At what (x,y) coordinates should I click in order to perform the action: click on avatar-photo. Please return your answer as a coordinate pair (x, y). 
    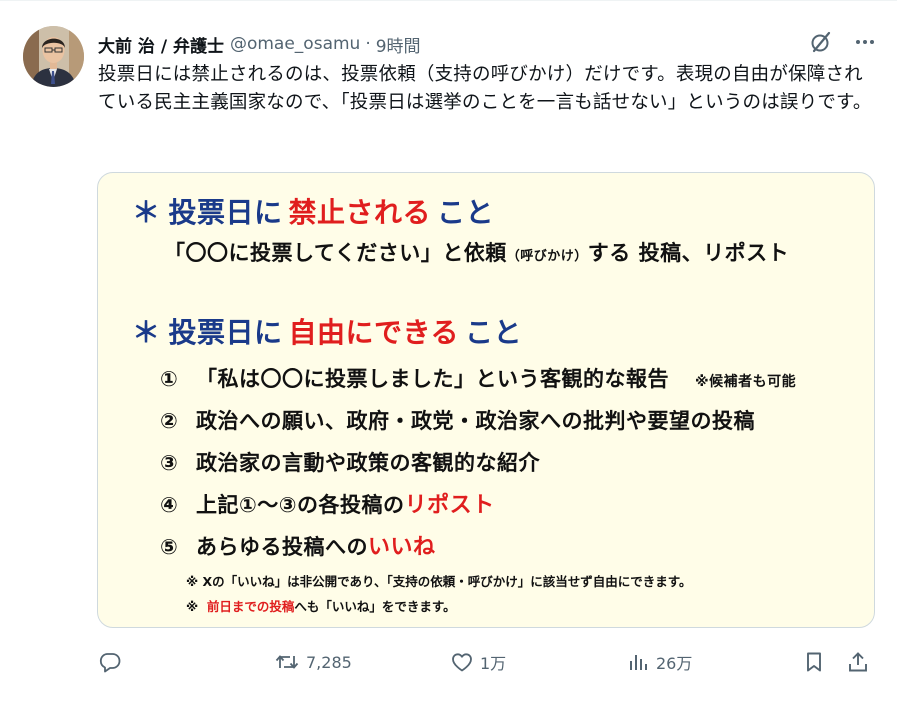
    Looking at the image, I should click on (53, 56).